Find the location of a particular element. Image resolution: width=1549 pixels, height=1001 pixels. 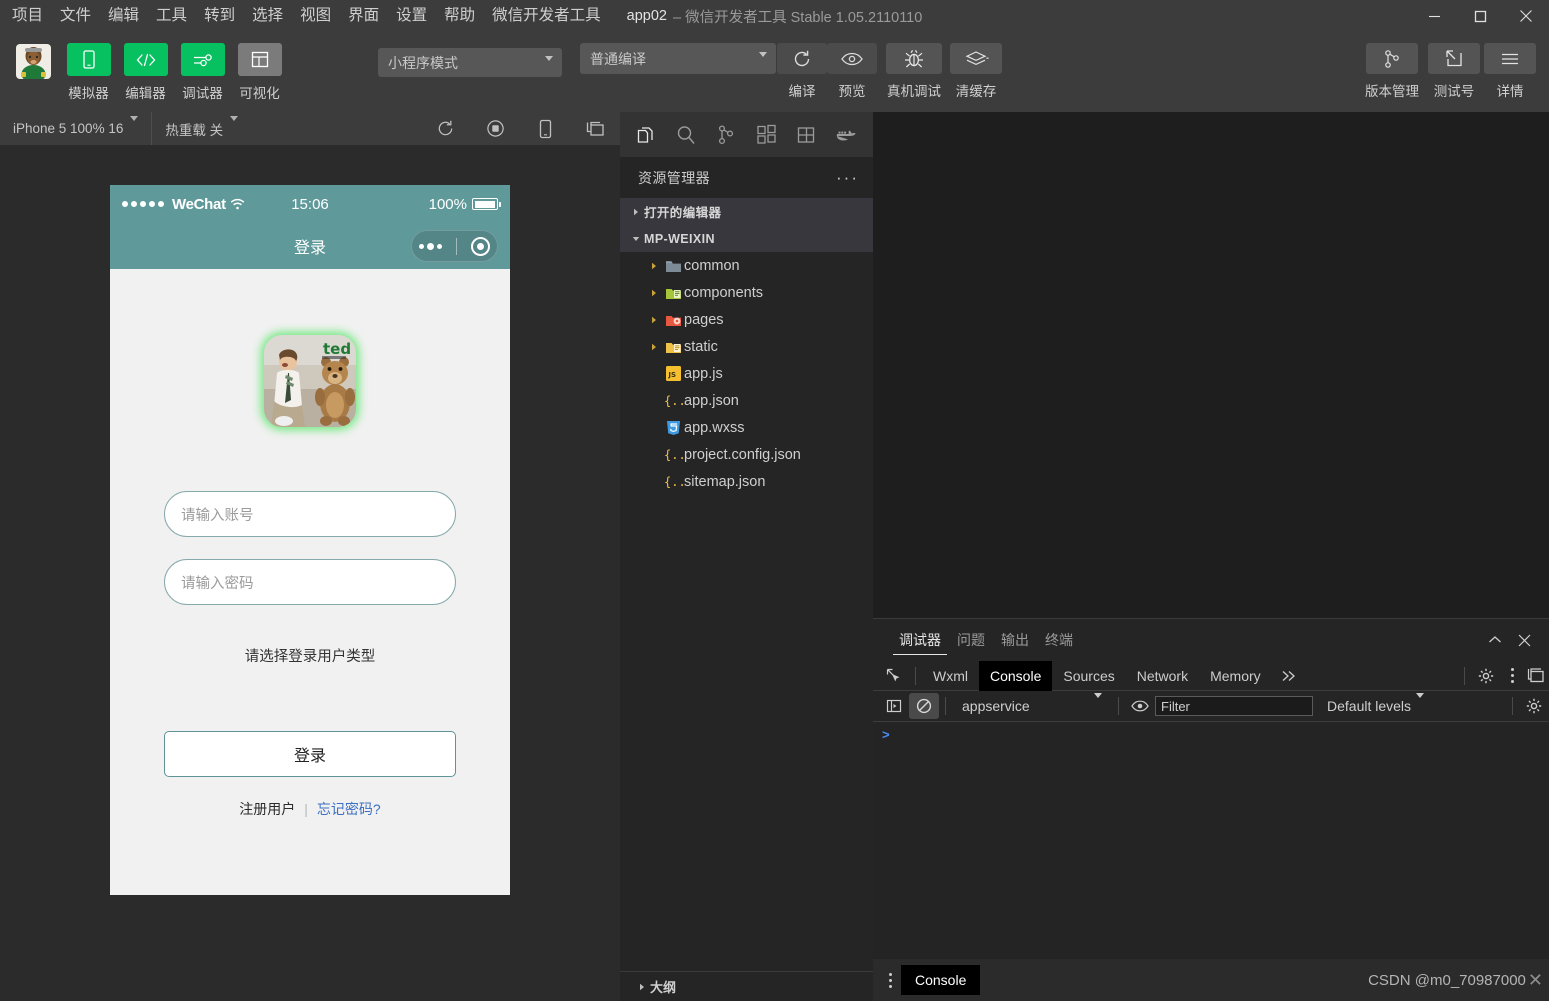

menu-item-devtool: 微信开发者工具 is located at coordinates (546, 16).